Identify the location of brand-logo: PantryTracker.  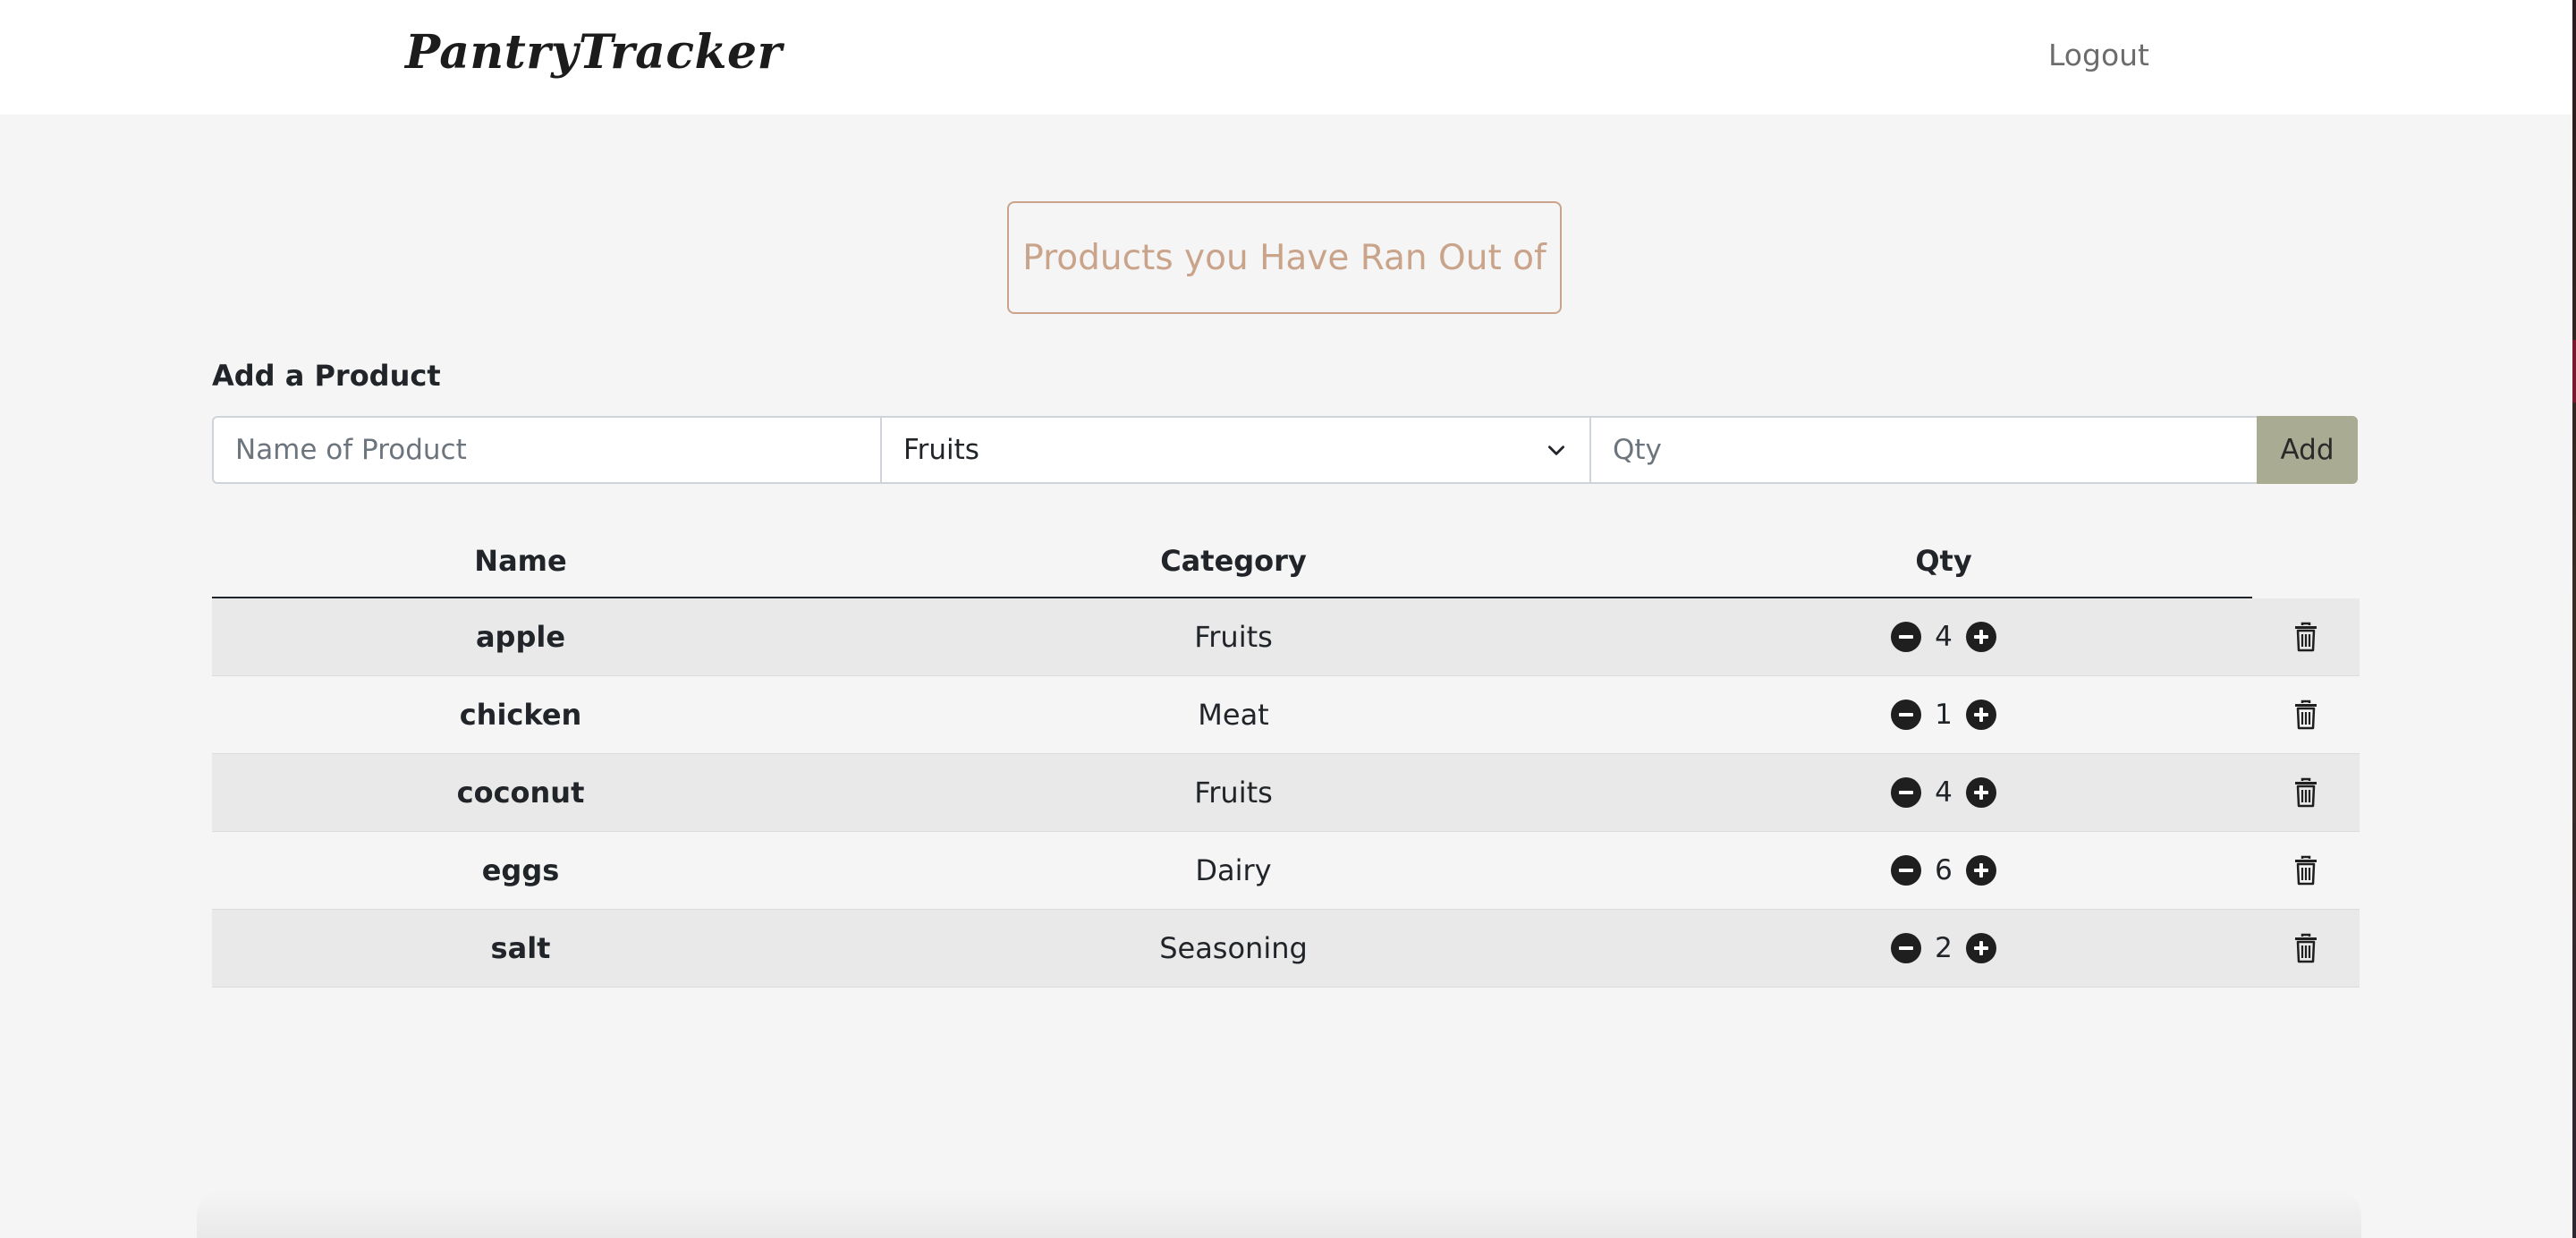
(594, 52).